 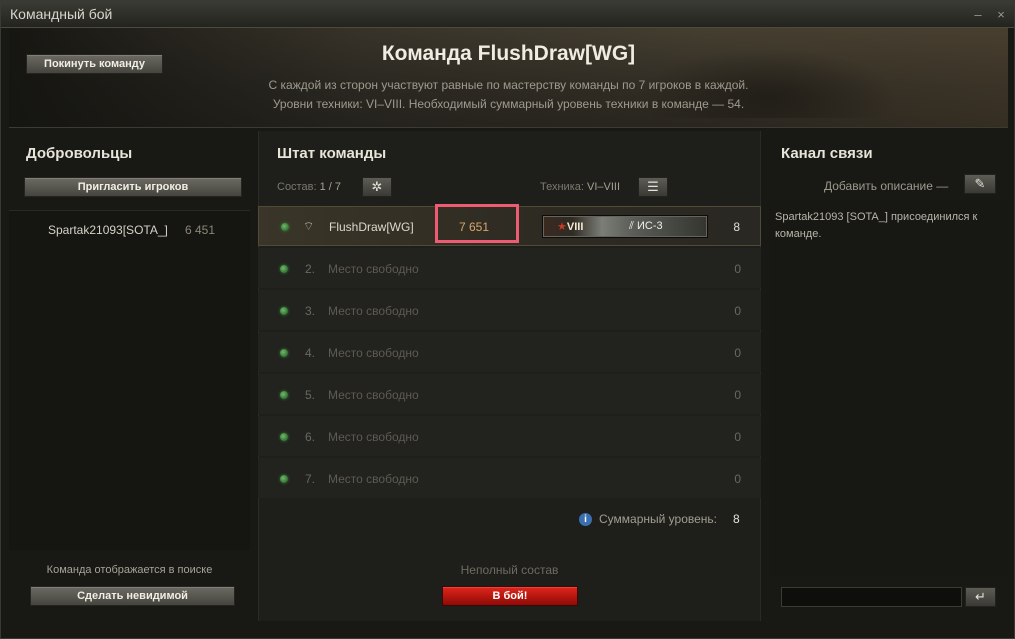 I want to click on info-icon: i, so click(x=585, y=519).